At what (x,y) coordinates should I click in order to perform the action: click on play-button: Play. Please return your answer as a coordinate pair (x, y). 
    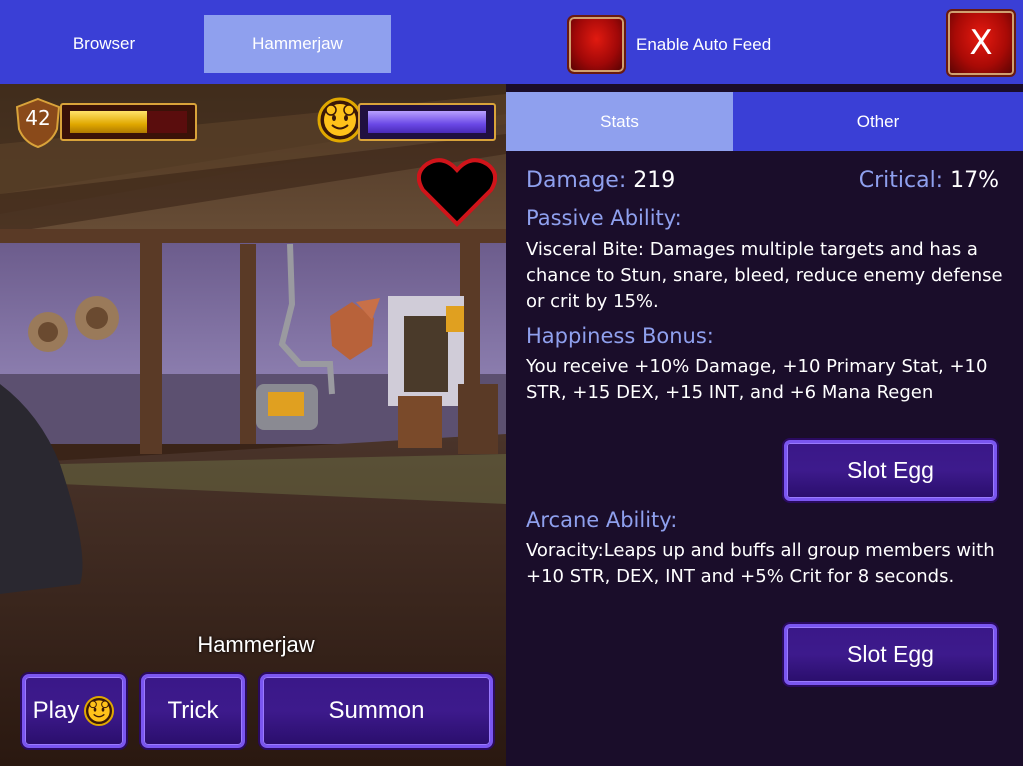
    Looking at the image, I should click on (74, 711).